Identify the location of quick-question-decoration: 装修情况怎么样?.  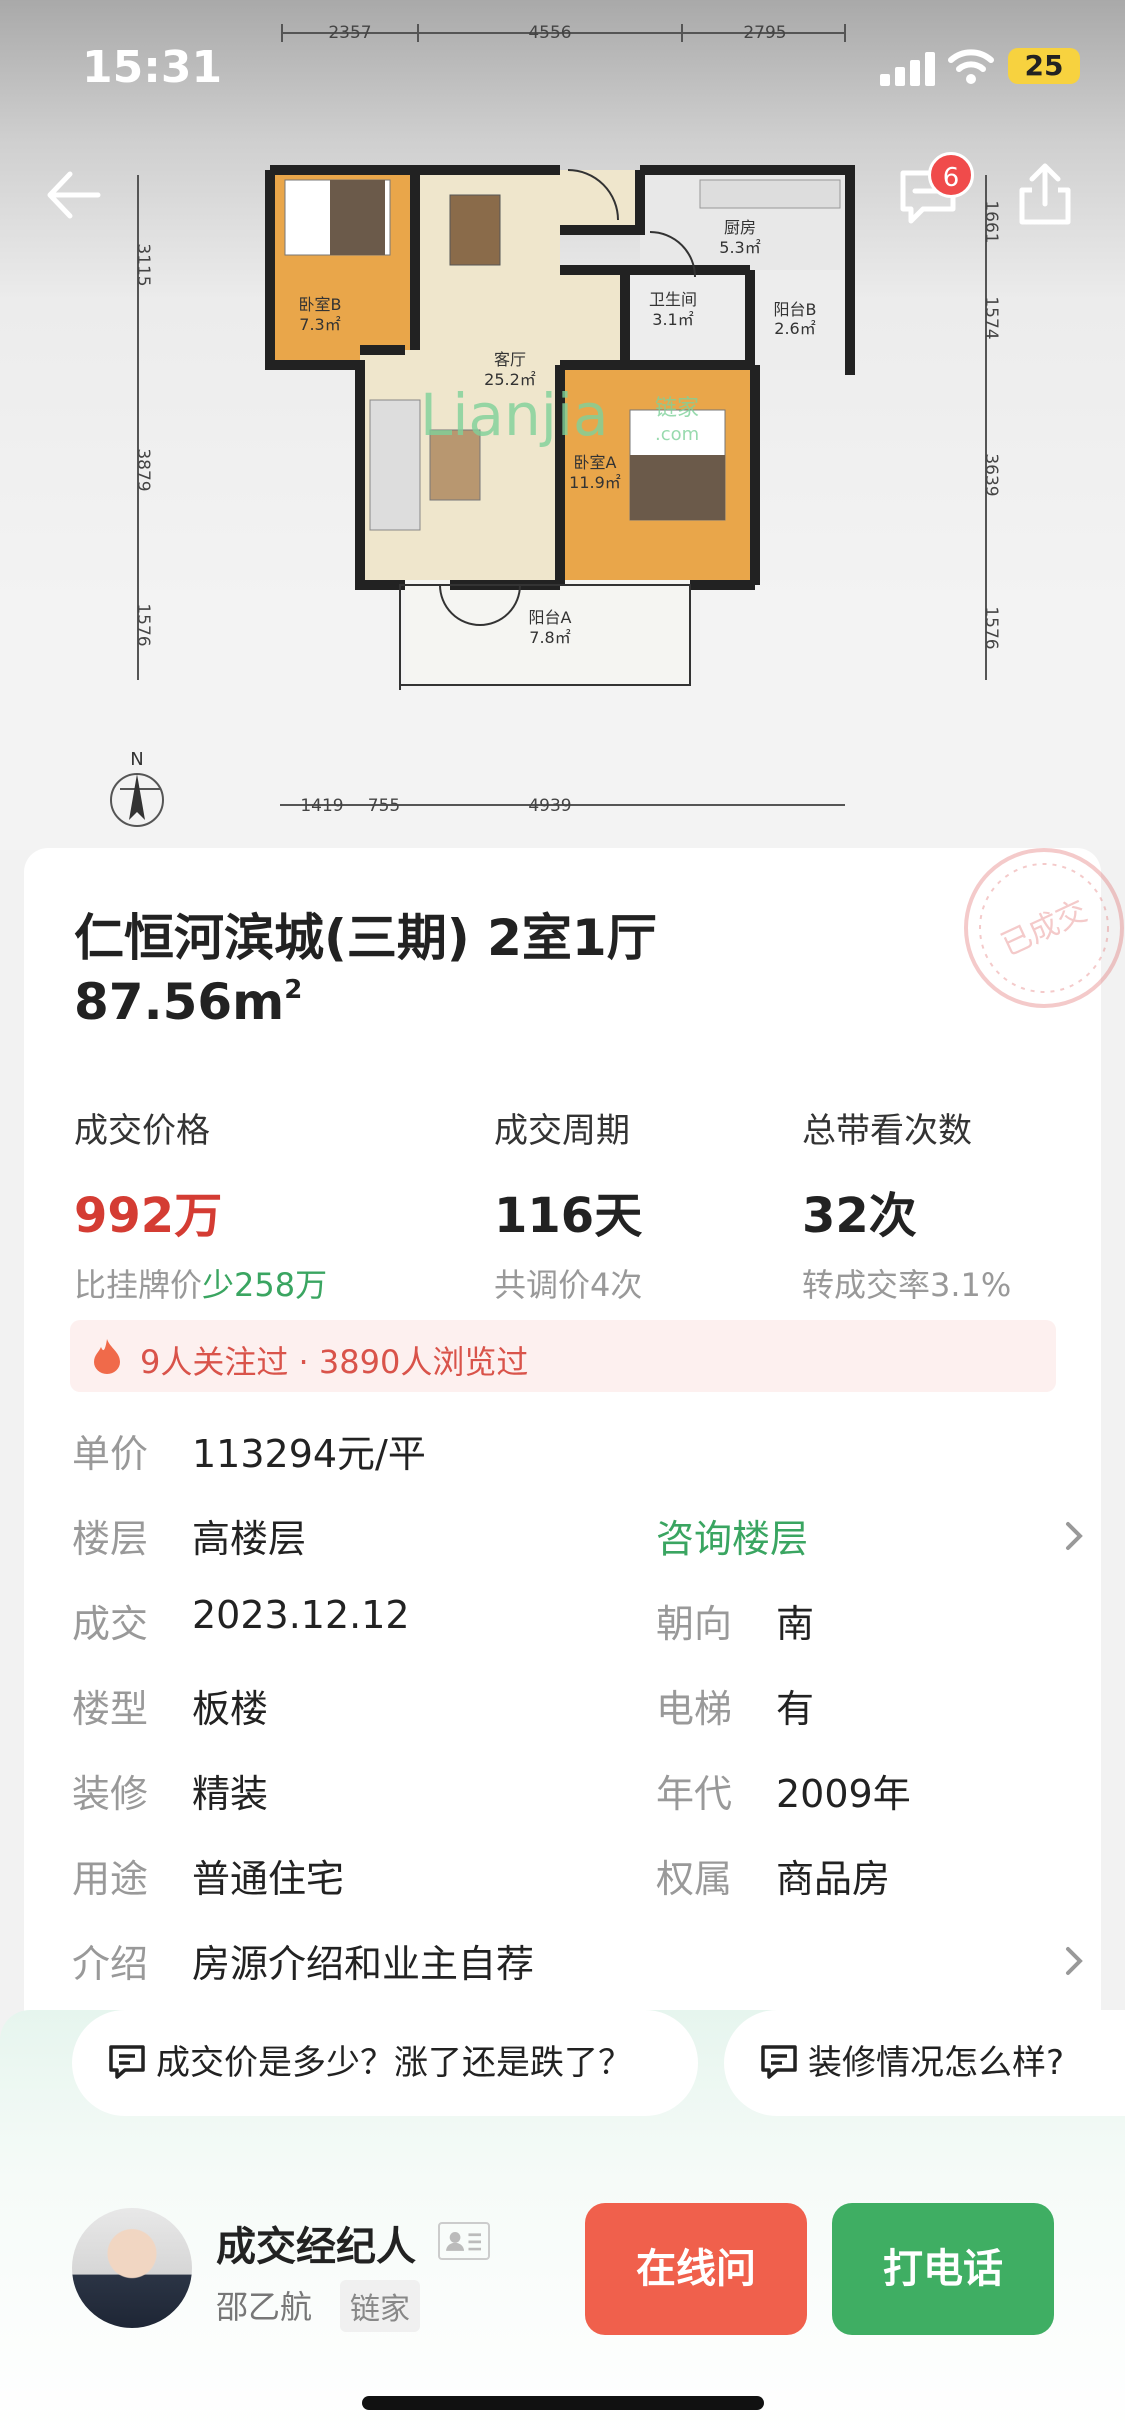
(924, 2063).